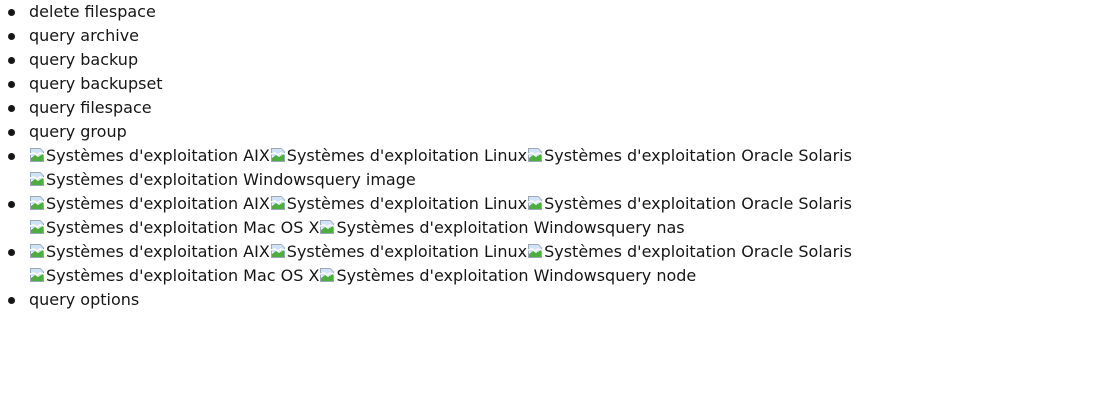 The width and height of the screenshot is (1107, 400). What do you see at coordinates (553, 60) in the screenshot?
I see `list-item: query backup` at bounding box center [553, 60].